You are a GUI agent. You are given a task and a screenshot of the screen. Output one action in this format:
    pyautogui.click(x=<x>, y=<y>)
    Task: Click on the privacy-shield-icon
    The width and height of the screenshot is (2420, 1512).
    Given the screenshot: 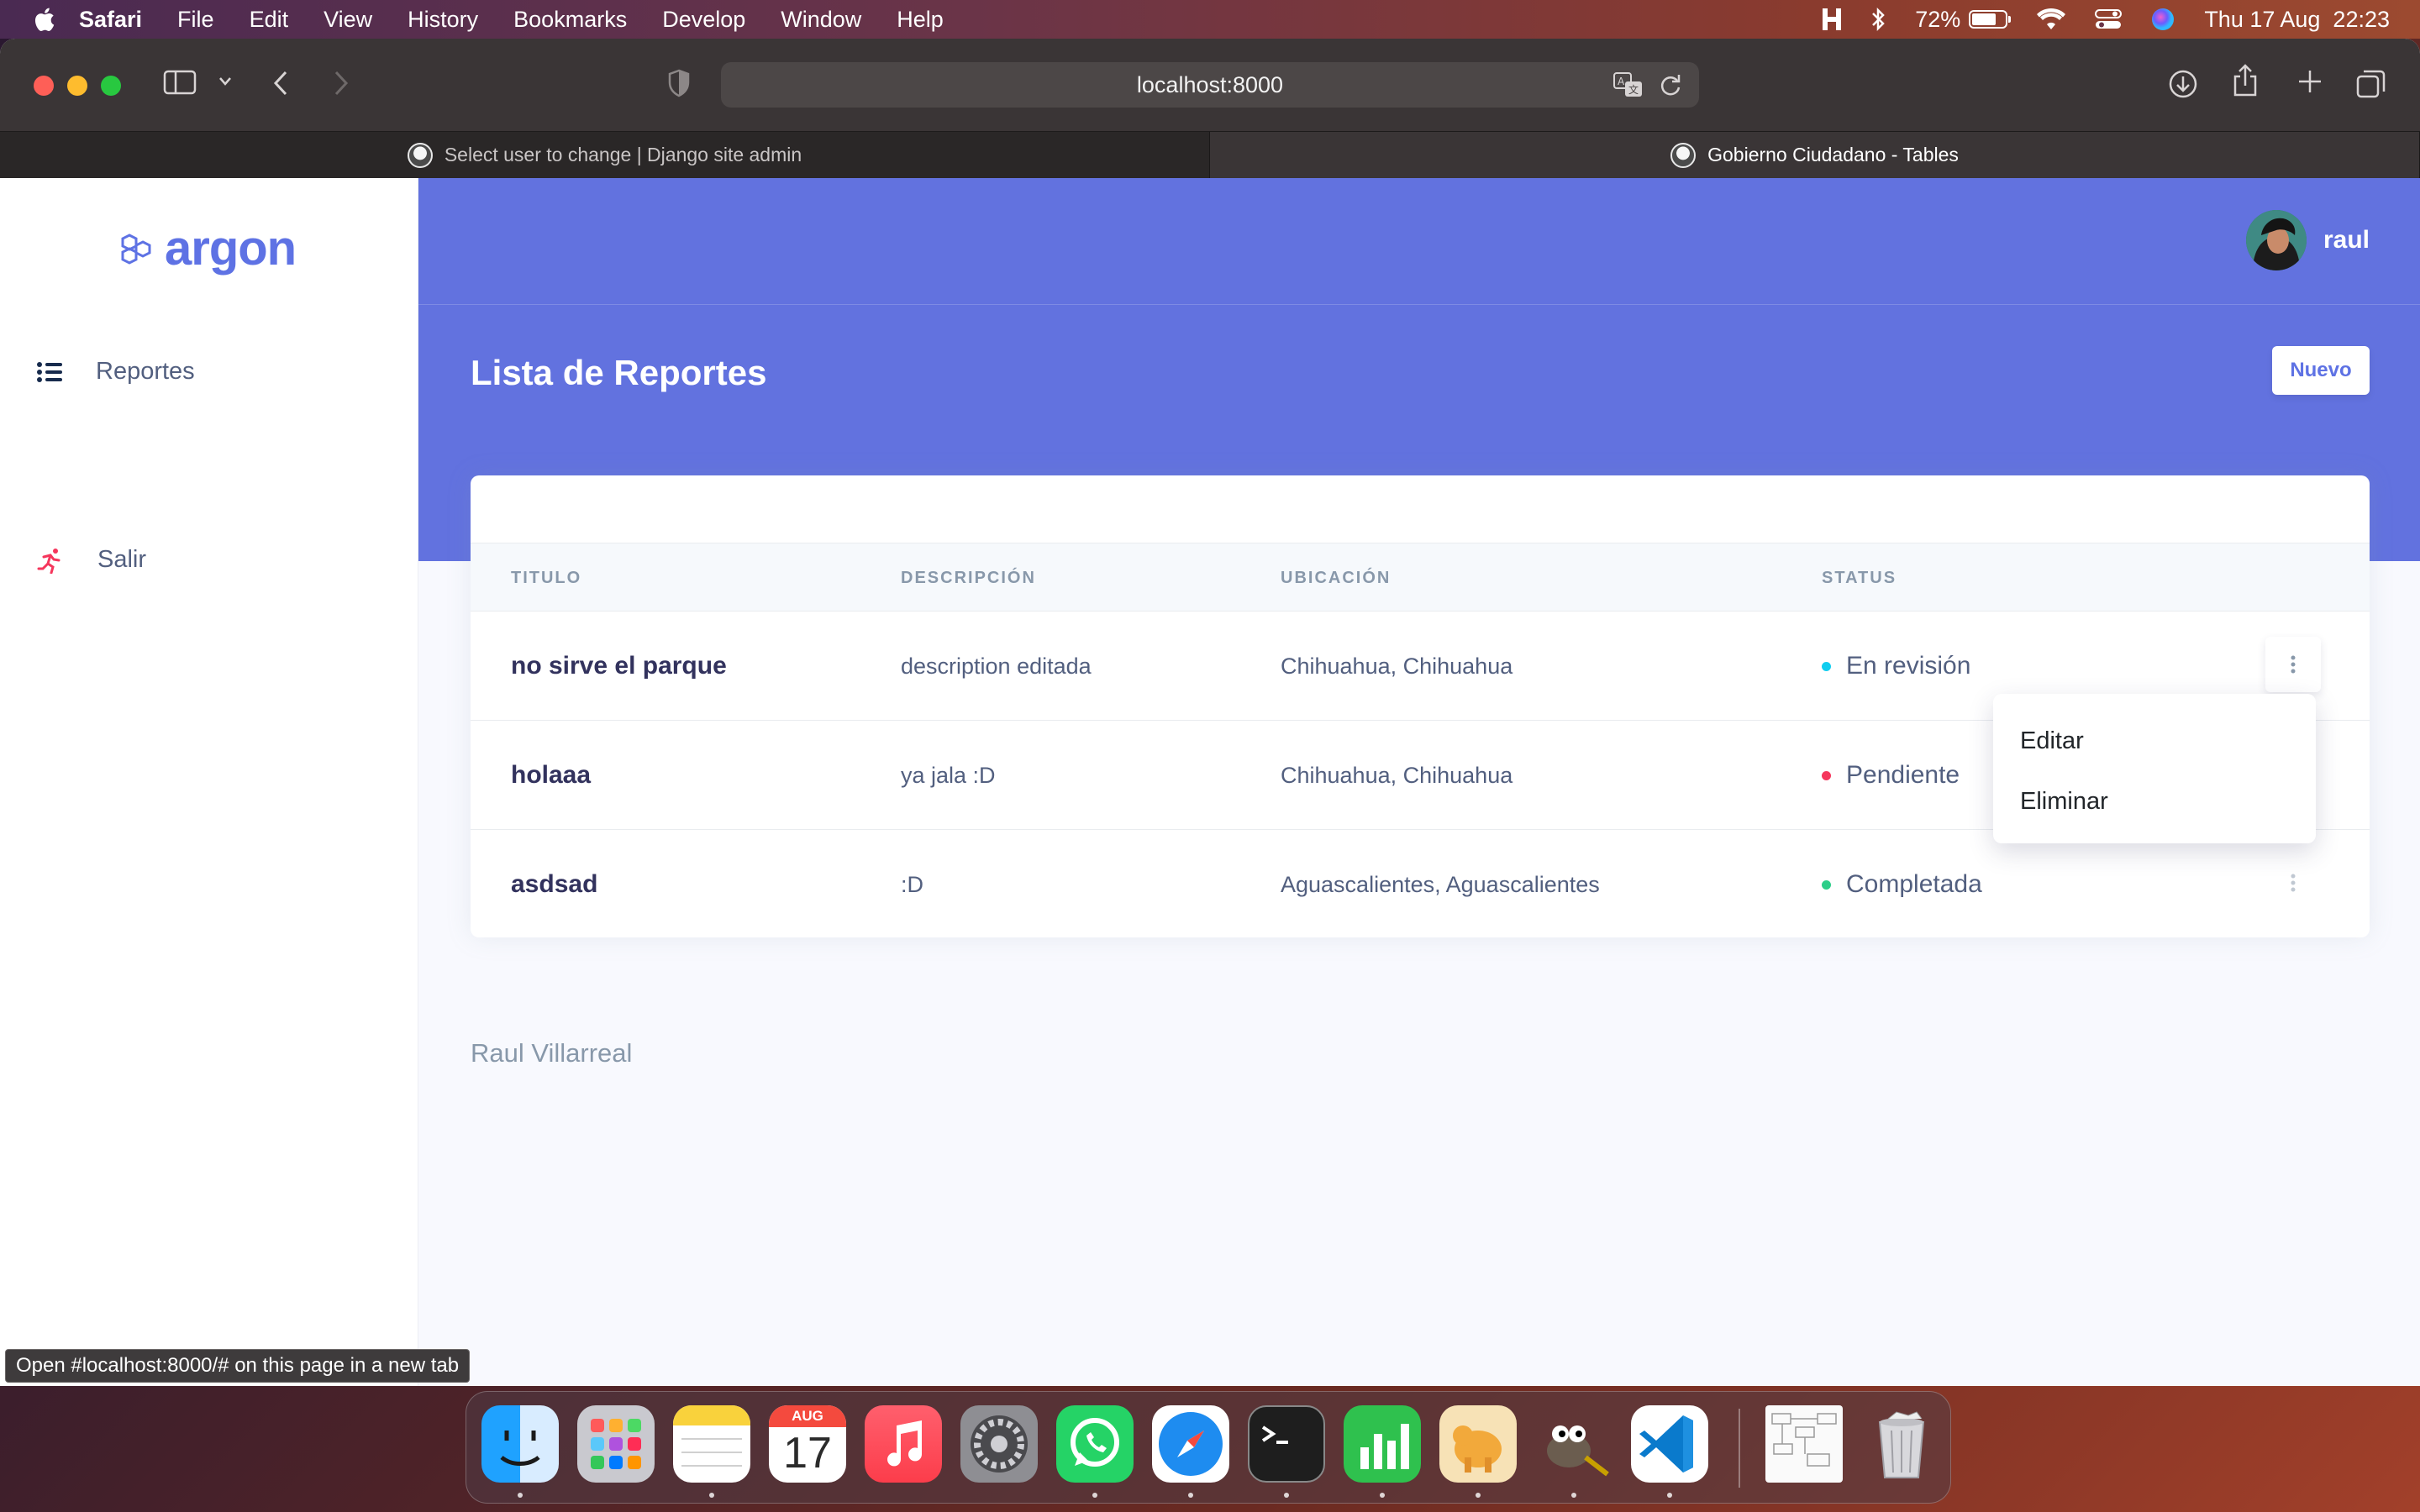 What is the action you would take?
    pyautogui.click(x=679, y=83)
    